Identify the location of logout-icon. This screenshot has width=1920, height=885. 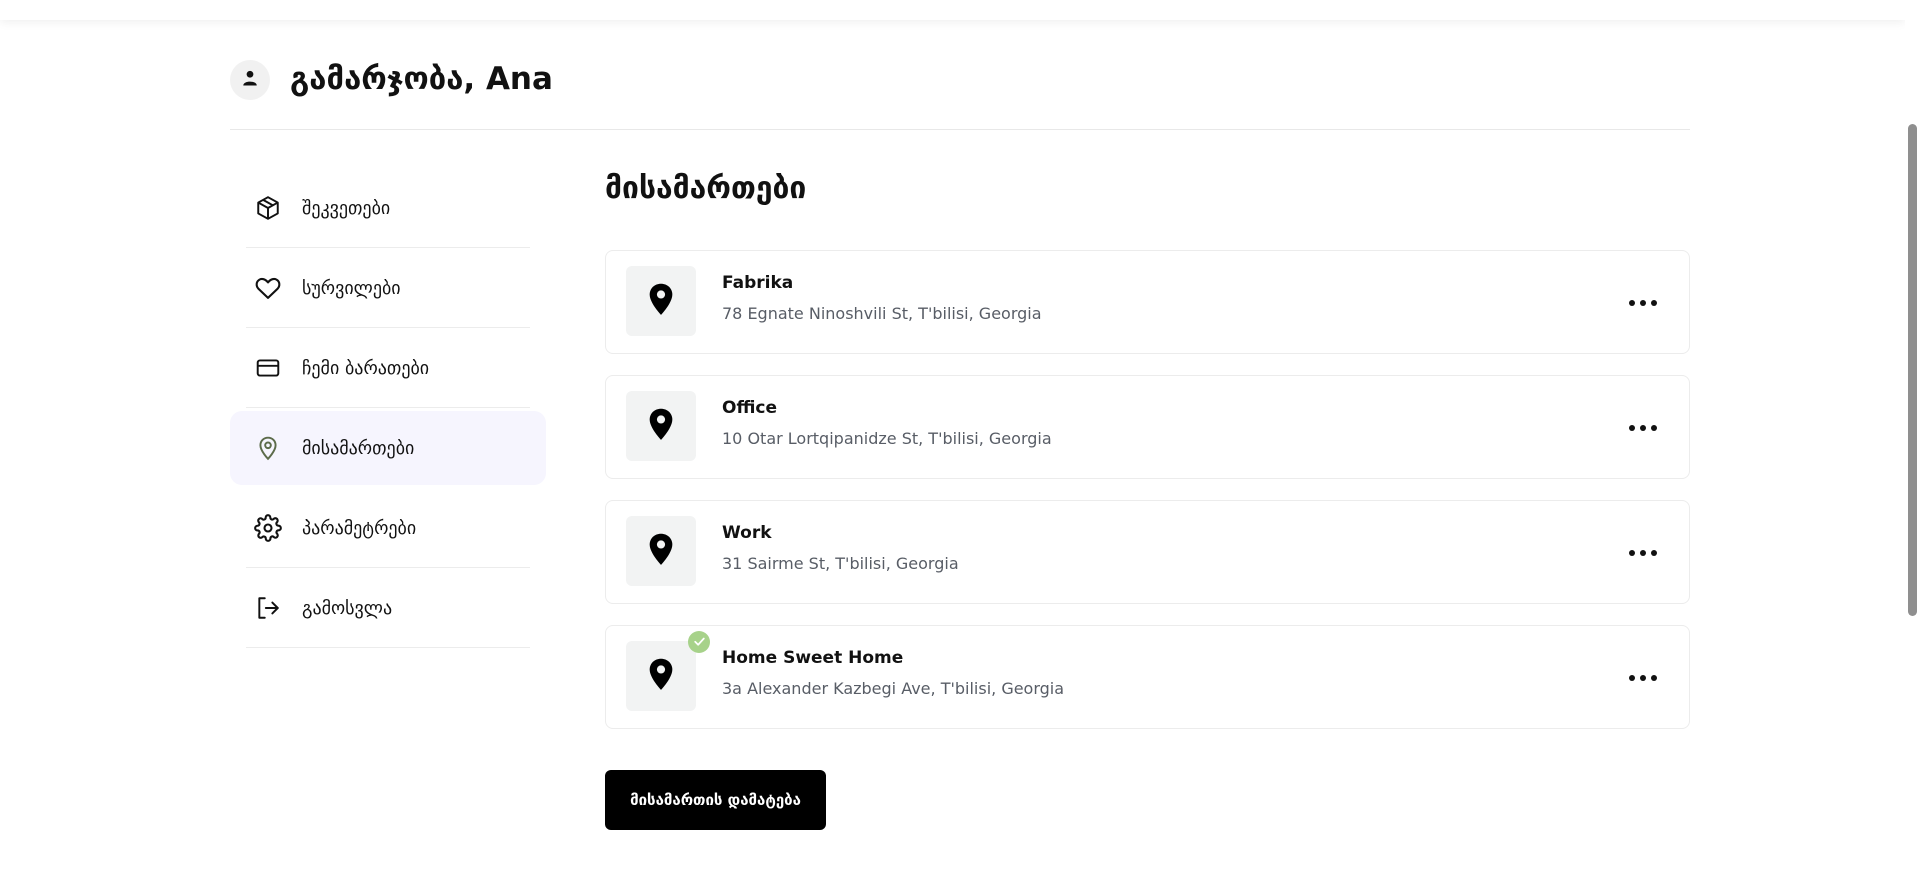
(268, 608).